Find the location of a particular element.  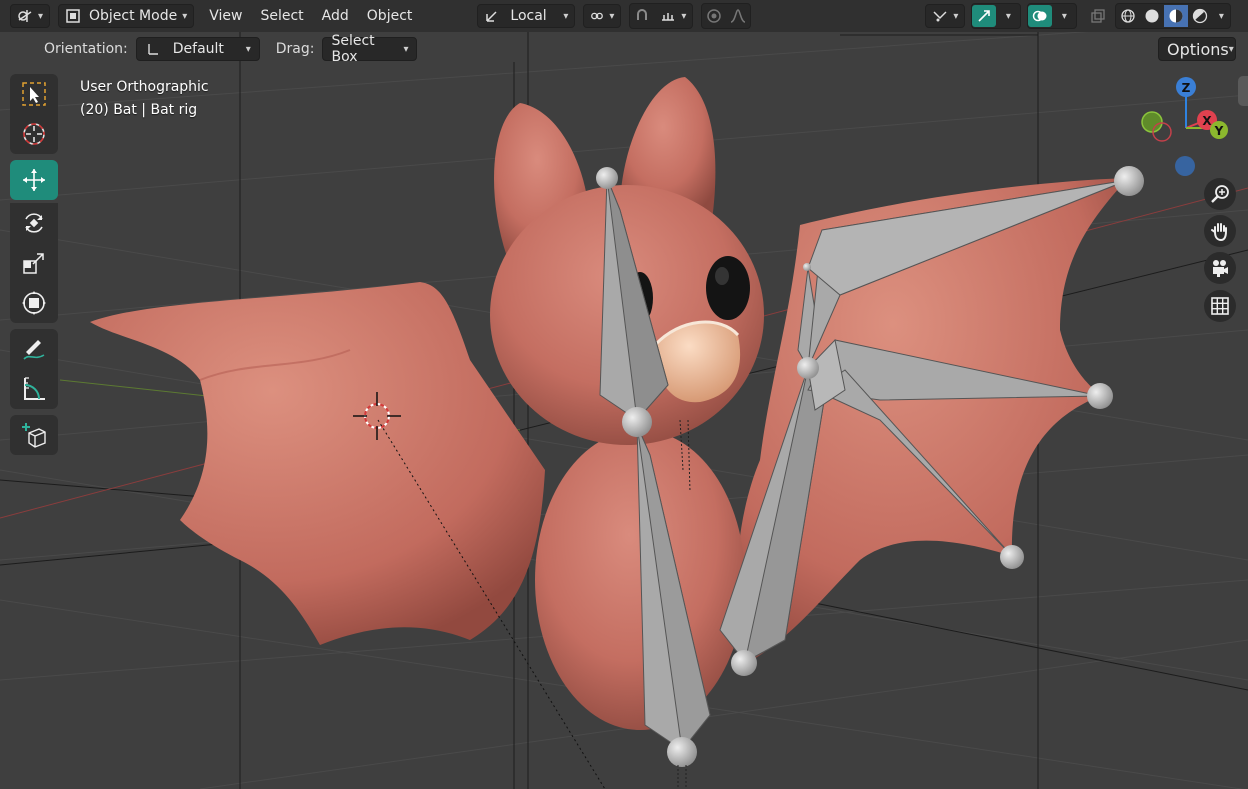

cursor-icon is located at coordinates (34, 134).